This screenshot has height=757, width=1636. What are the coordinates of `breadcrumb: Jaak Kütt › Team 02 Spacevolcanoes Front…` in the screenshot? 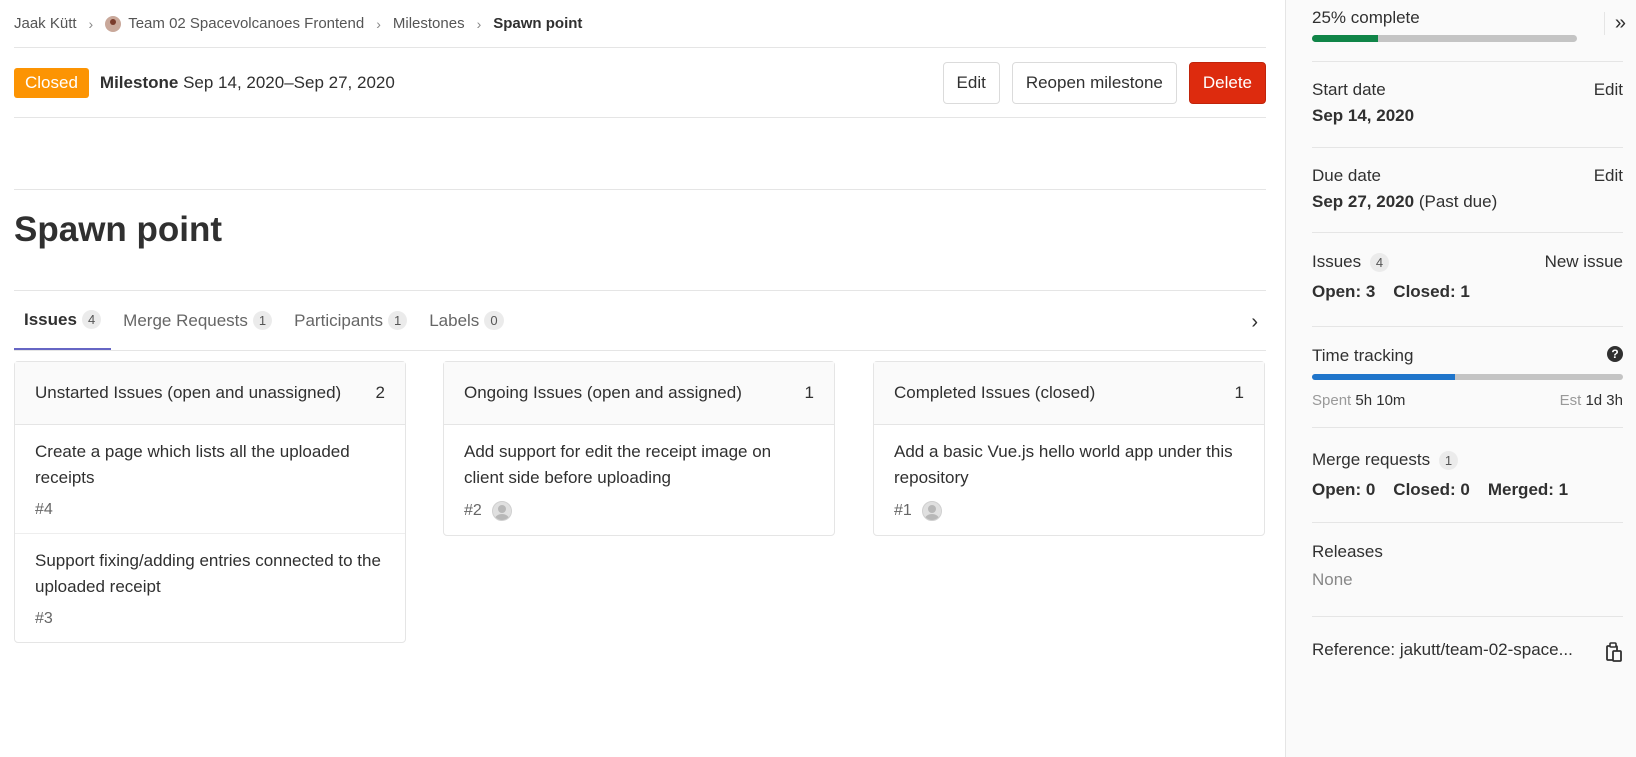 It's located at (640, 24).